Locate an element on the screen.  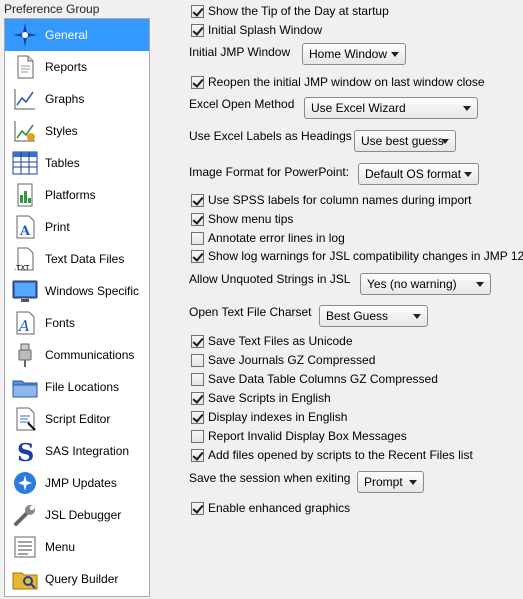
sidebar-item-label: Print is located at coordinates (57, 227).